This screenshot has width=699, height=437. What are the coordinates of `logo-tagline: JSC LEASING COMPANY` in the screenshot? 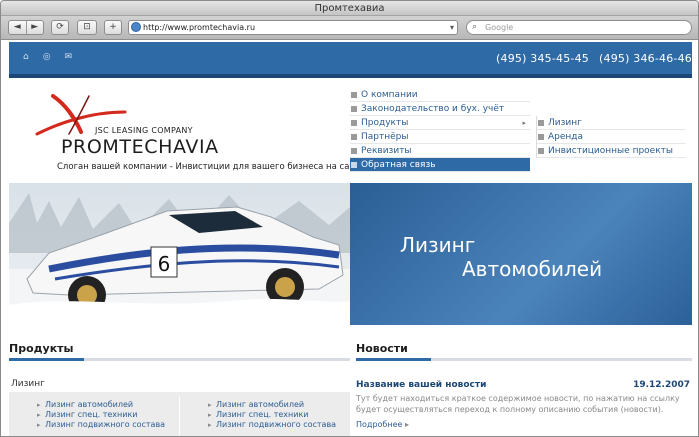 It's located at (144, 130).